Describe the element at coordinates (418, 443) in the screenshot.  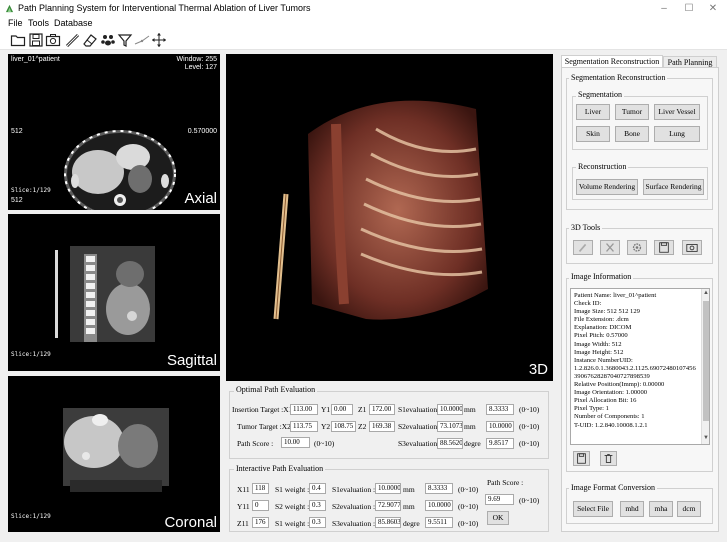
I see `s3-eval-label: S3evaluation` at that location.